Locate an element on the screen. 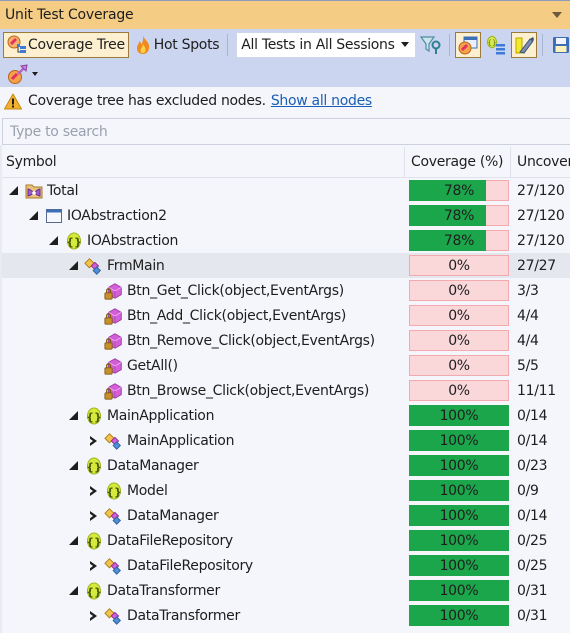 The image size is (570, 633). symbol-cell: Btn_Browse_Click(object,EventArgs) is located at coordinates (202, 390).